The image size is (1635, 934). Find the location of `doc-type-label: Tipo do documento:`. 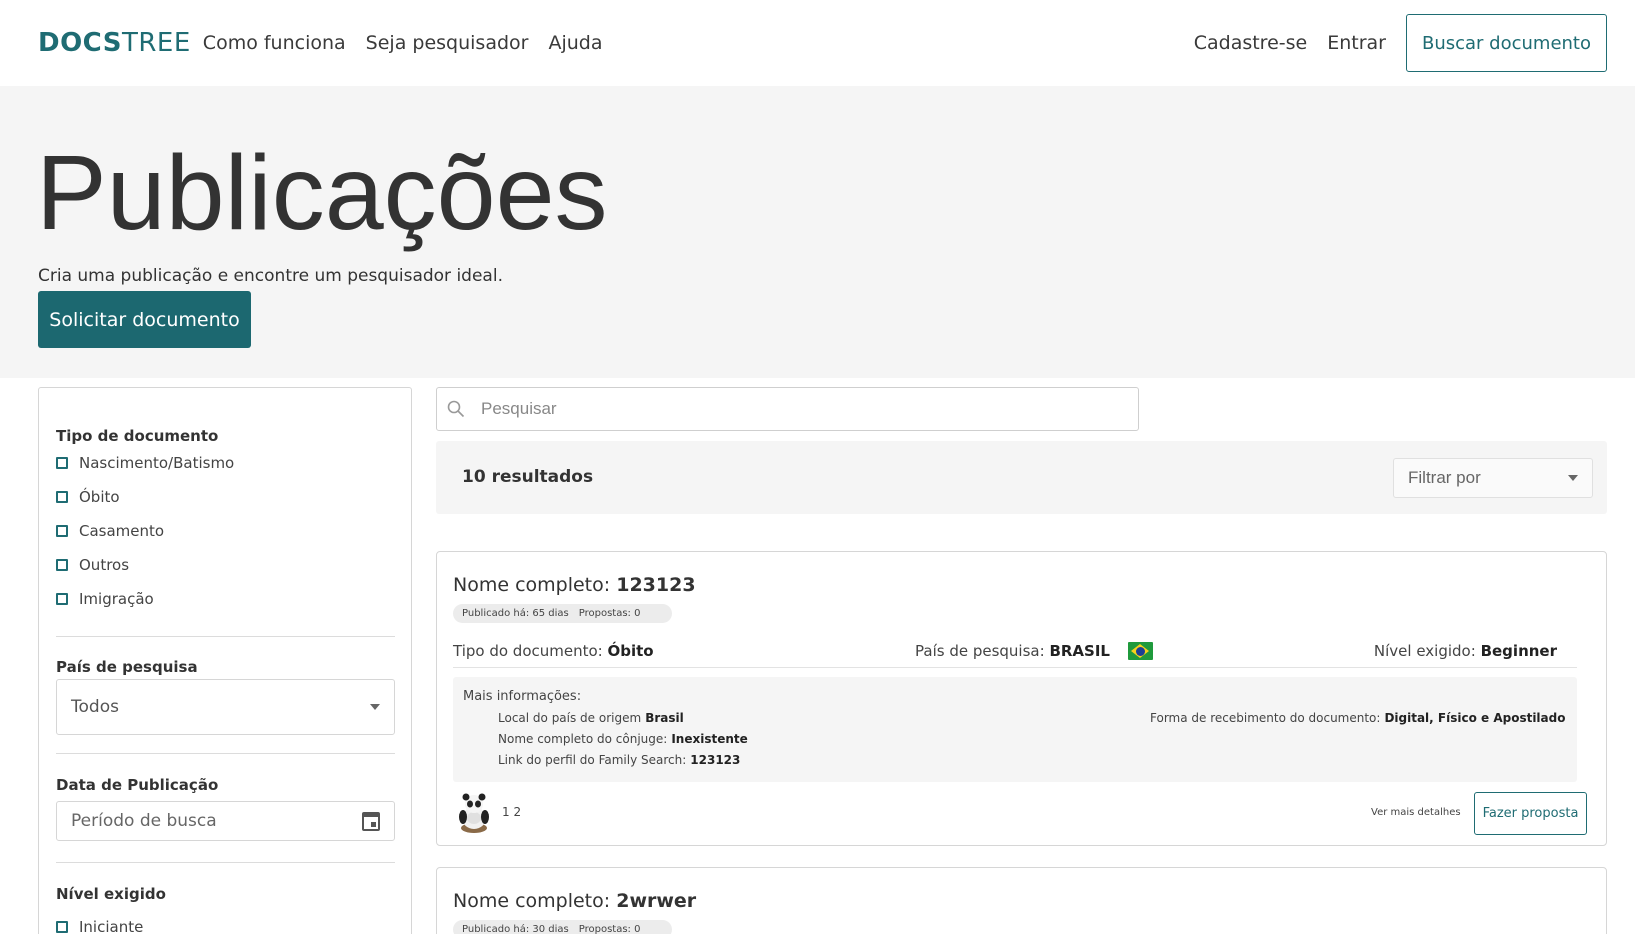

doc-type-label: Tipo do documento: is located at coordinates (528, 651).